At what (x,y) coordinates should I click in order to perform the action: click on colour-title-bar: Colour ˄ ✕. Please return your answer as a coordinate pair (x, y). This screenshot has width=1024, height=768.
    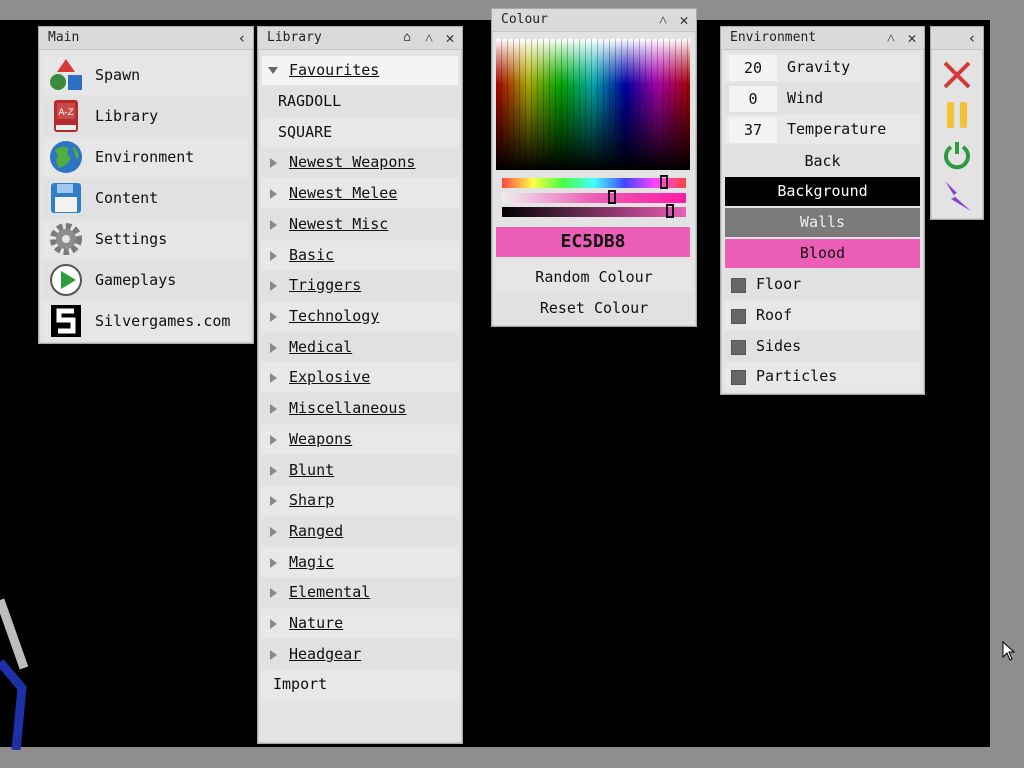
    Looking at the image, I should click on (594, 20).